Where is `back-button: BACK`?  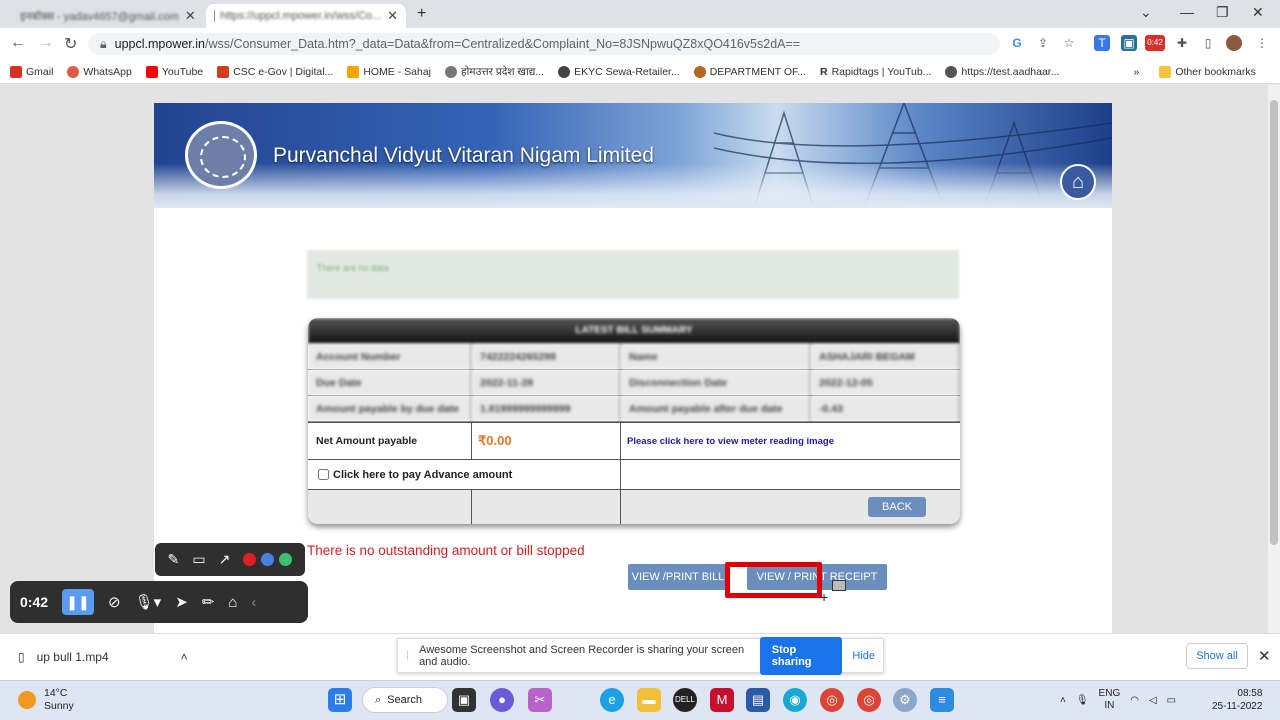
back-button: BACK is located at coordinates (897, 507).